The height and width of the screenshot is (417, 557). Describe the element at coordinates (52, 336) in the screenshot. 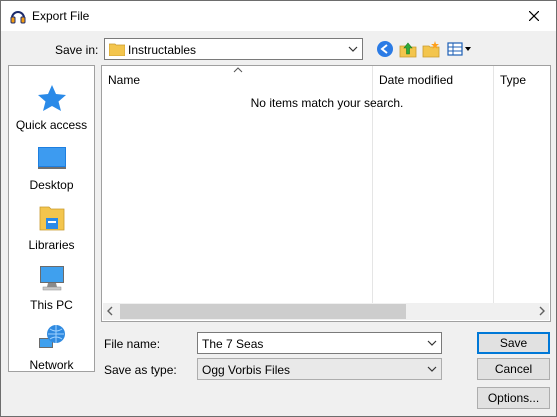

I see `network-globe-icon` at that location.